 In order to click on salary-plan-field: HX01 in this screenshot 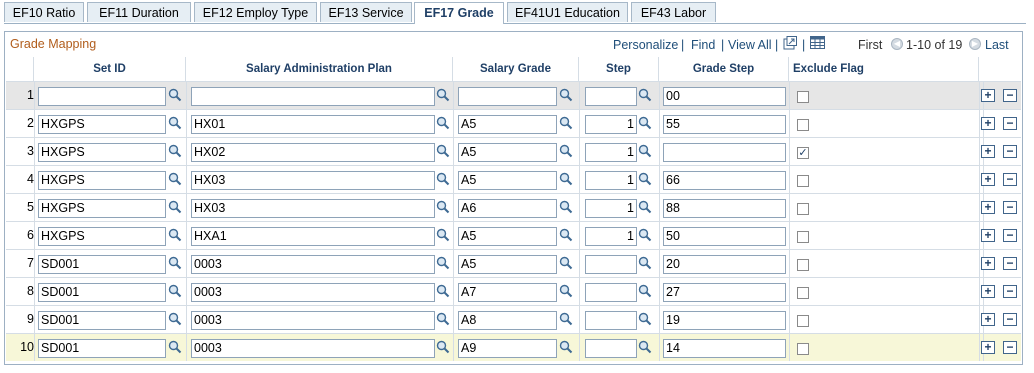, I will do `click(313, 124)`.